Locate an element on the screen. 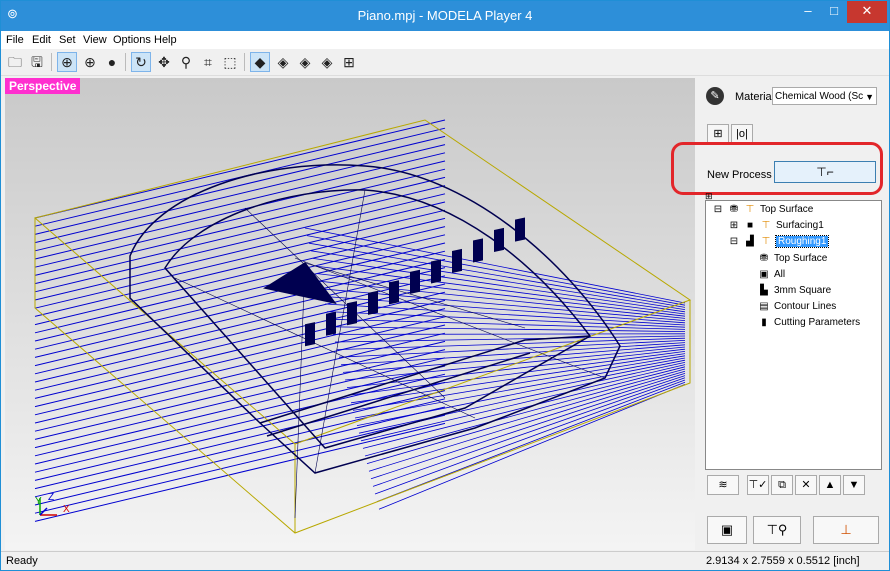  new-process-icon: ⊤⌐ is located at coordinates (825, 172).